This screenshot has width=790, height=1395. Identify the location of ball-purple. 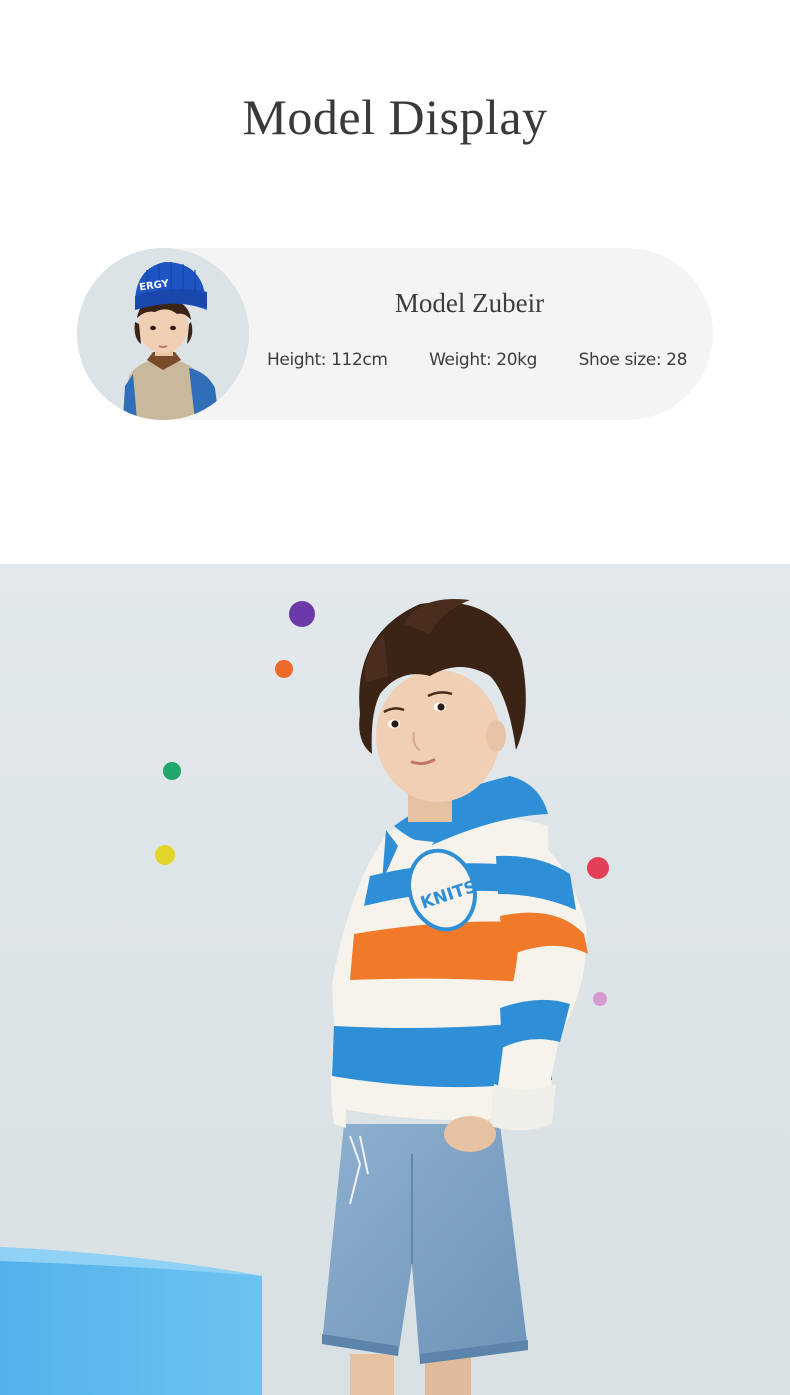
(302, 614).